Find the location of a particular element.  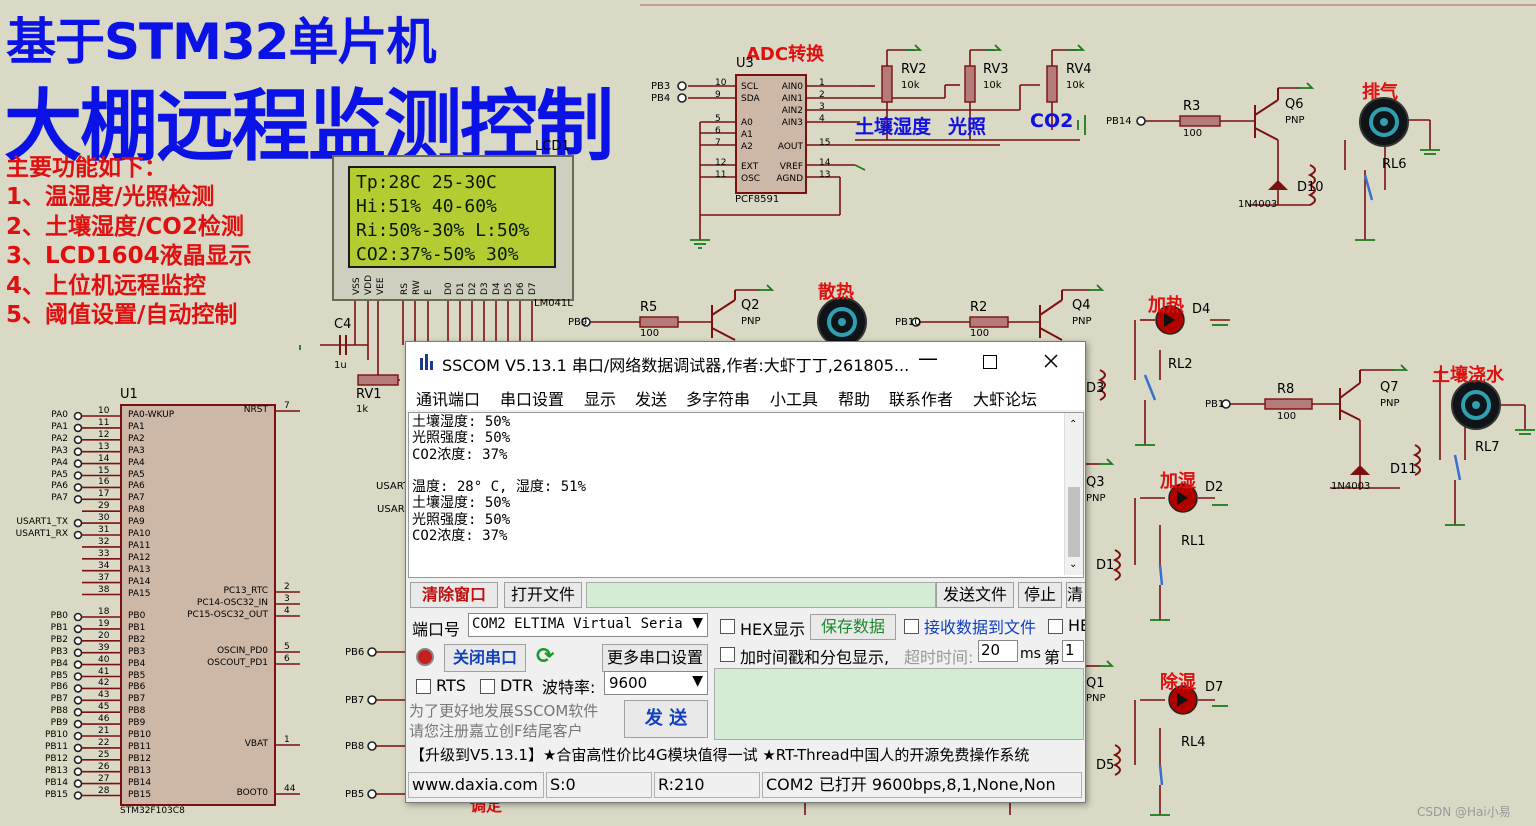

mcu-pin-label: PA0-WKUP is located at coordinates (151, 415).